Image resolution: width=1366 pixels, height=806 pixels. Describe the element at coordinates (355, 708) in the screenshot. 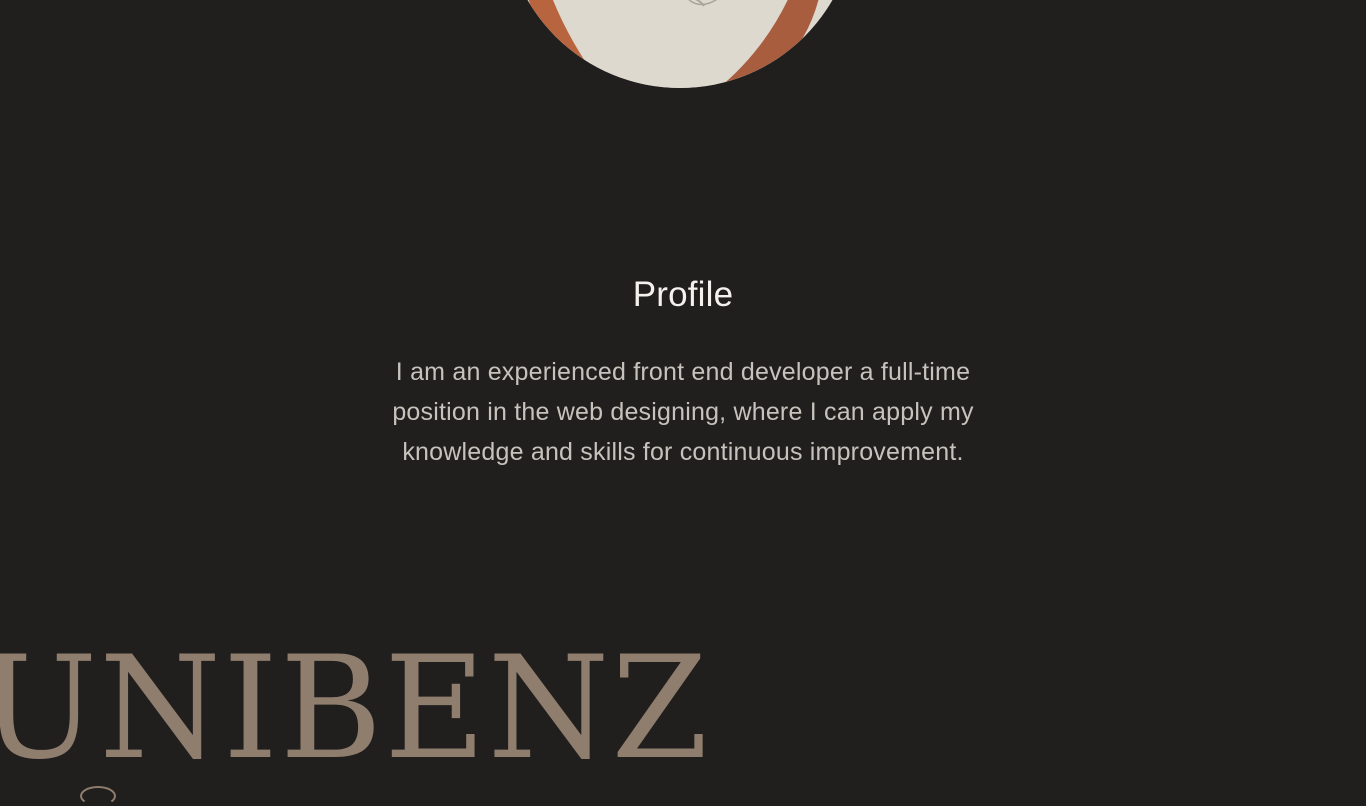

I see `brand-wordmark: UNIBENZ` at that location.